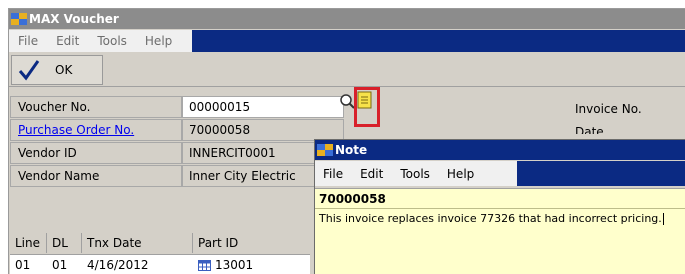  Describe the element at coordinates (325, 150) in the screenshot. I see `note-app-icon` at that location.